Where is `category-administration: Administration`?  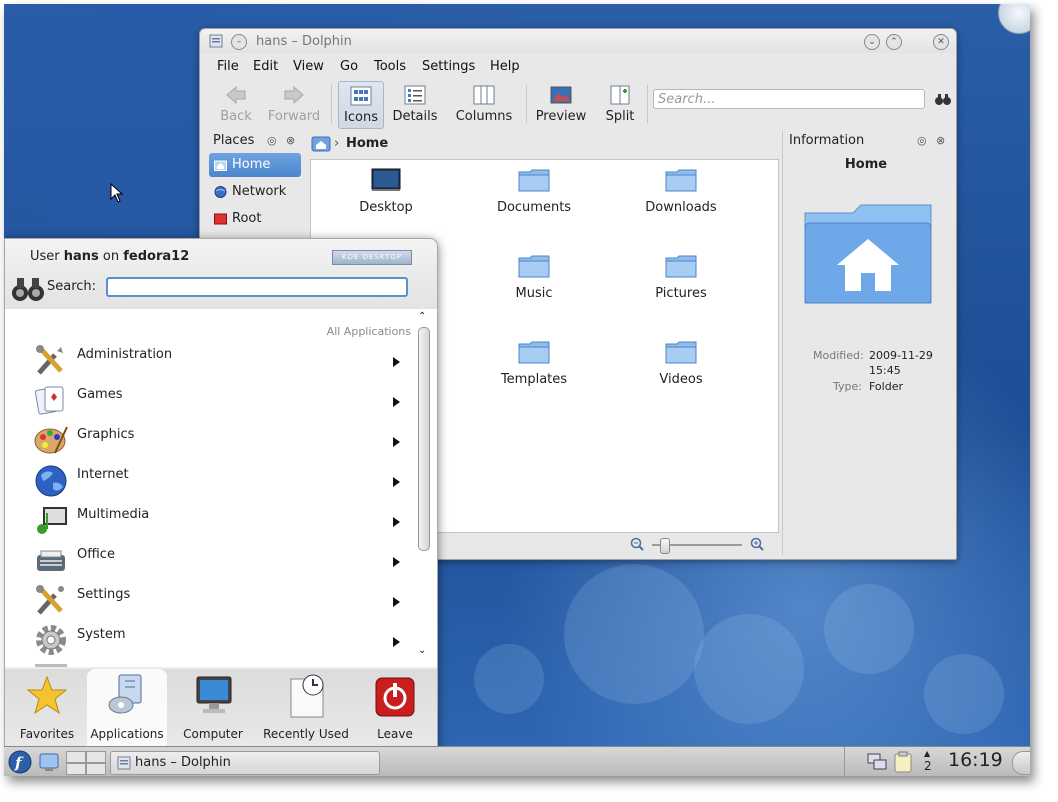
category-administration: Administration is located at coordinates (210, 363).